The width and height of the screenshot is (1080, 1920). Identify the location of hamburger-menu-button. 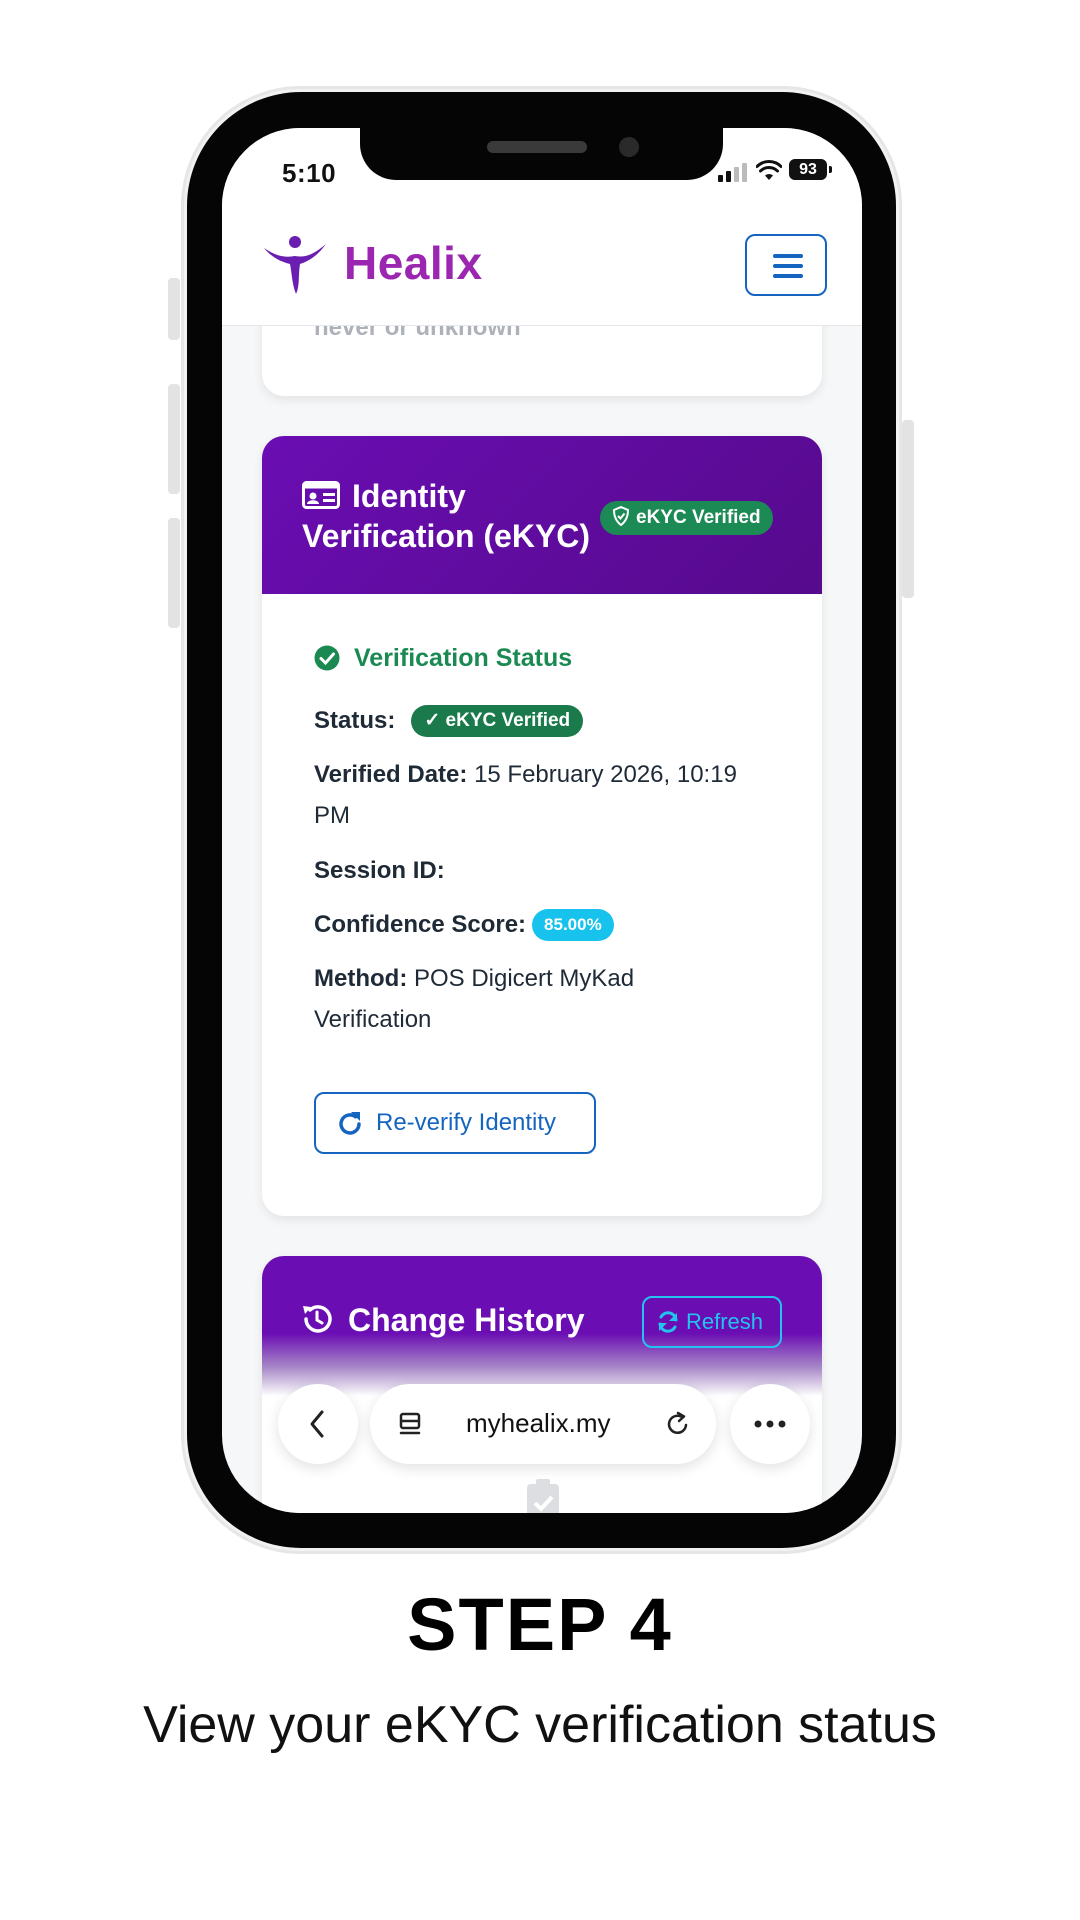
(786, 265).